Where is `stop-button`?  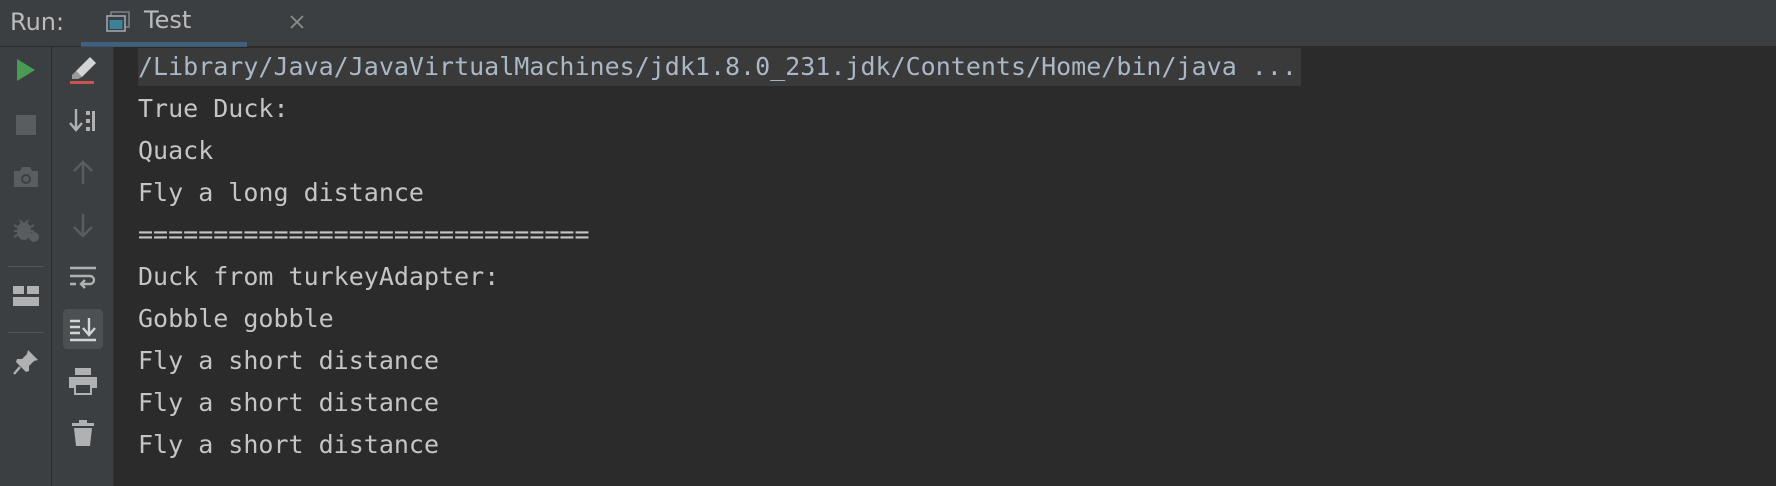 stop-button is located at coordinates (26, 125).